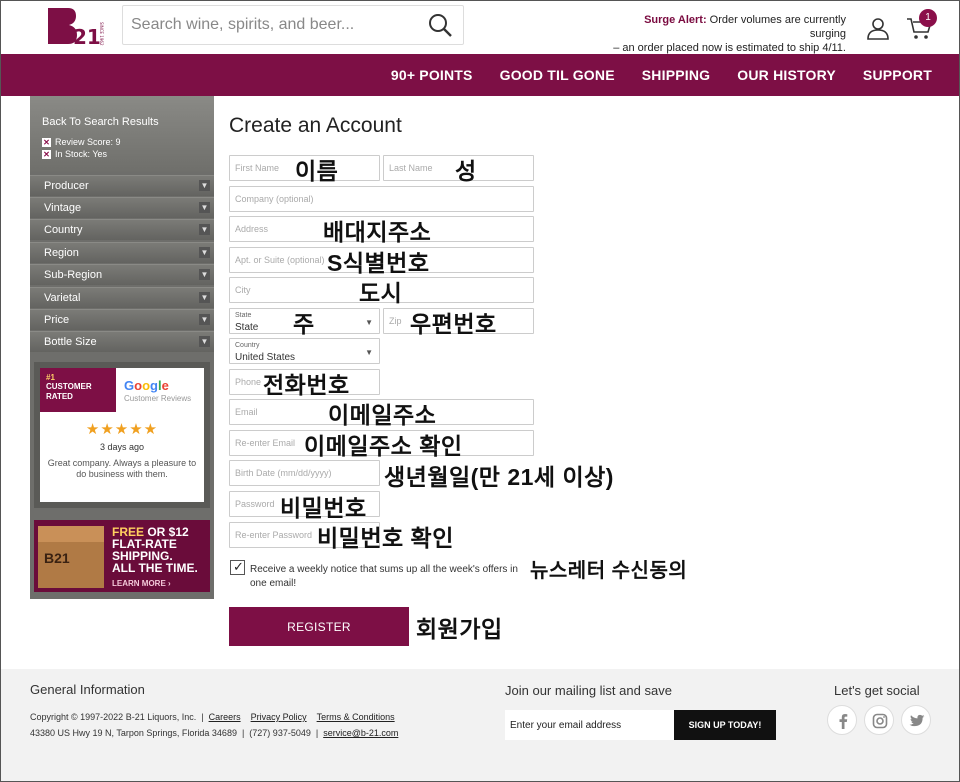  I want to click on learn-more-link: LEARN MORE ›, so click(155, 584).